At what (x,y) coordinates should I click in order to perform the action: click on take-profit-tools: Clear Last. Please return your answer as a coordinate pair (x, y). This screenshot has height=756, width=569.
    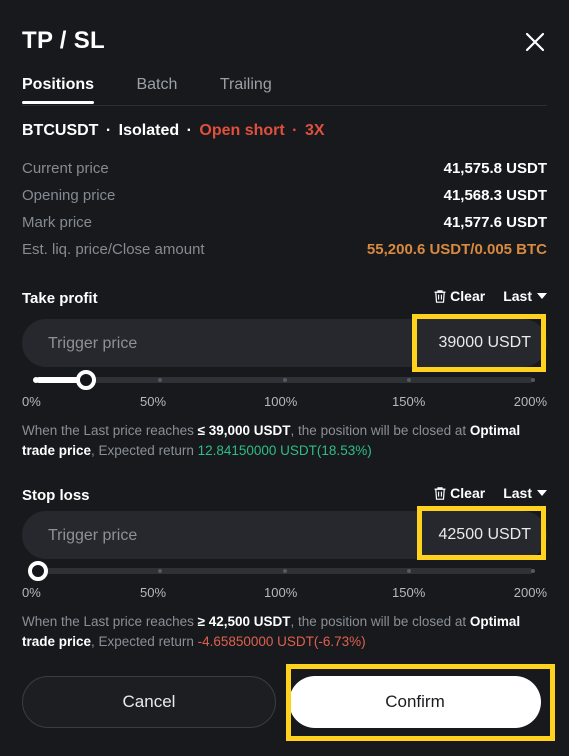
    Looking at the image, I should click on (490, 296).